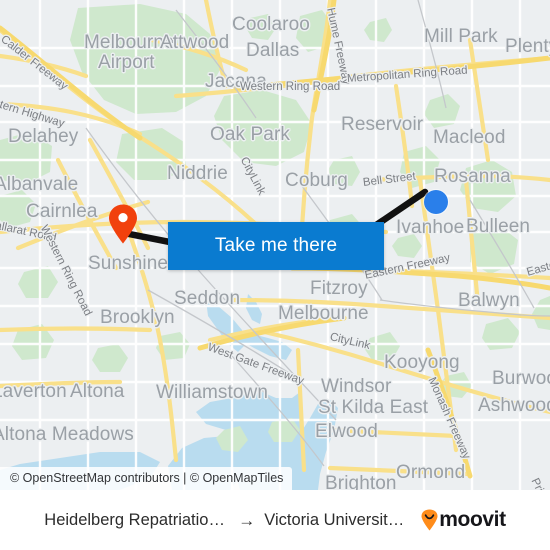  I want to click on take-me-there-button: Take me there, so click(276, 246).